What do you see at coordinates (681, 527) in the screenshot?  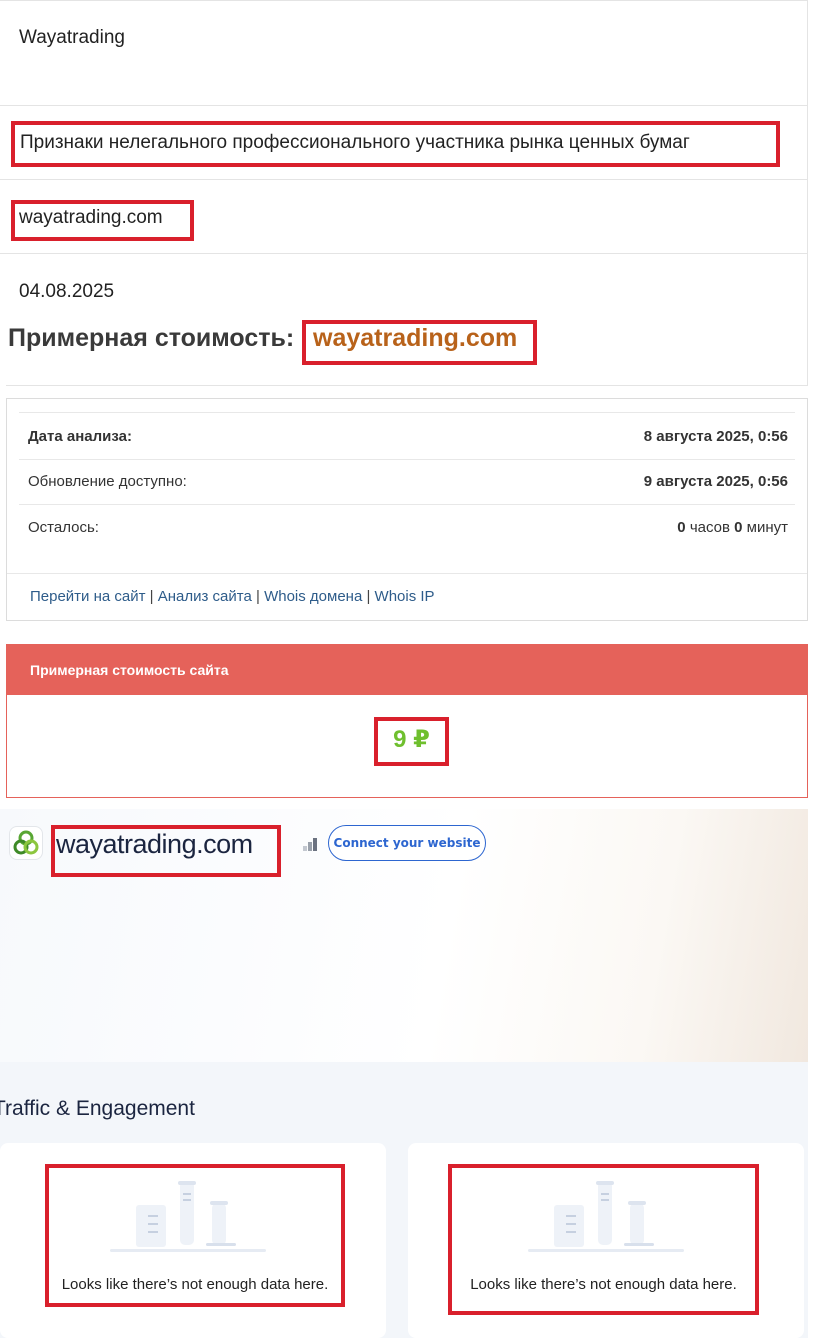 I see `remaining-hours-number: 0` at bounding box center [681, 527].